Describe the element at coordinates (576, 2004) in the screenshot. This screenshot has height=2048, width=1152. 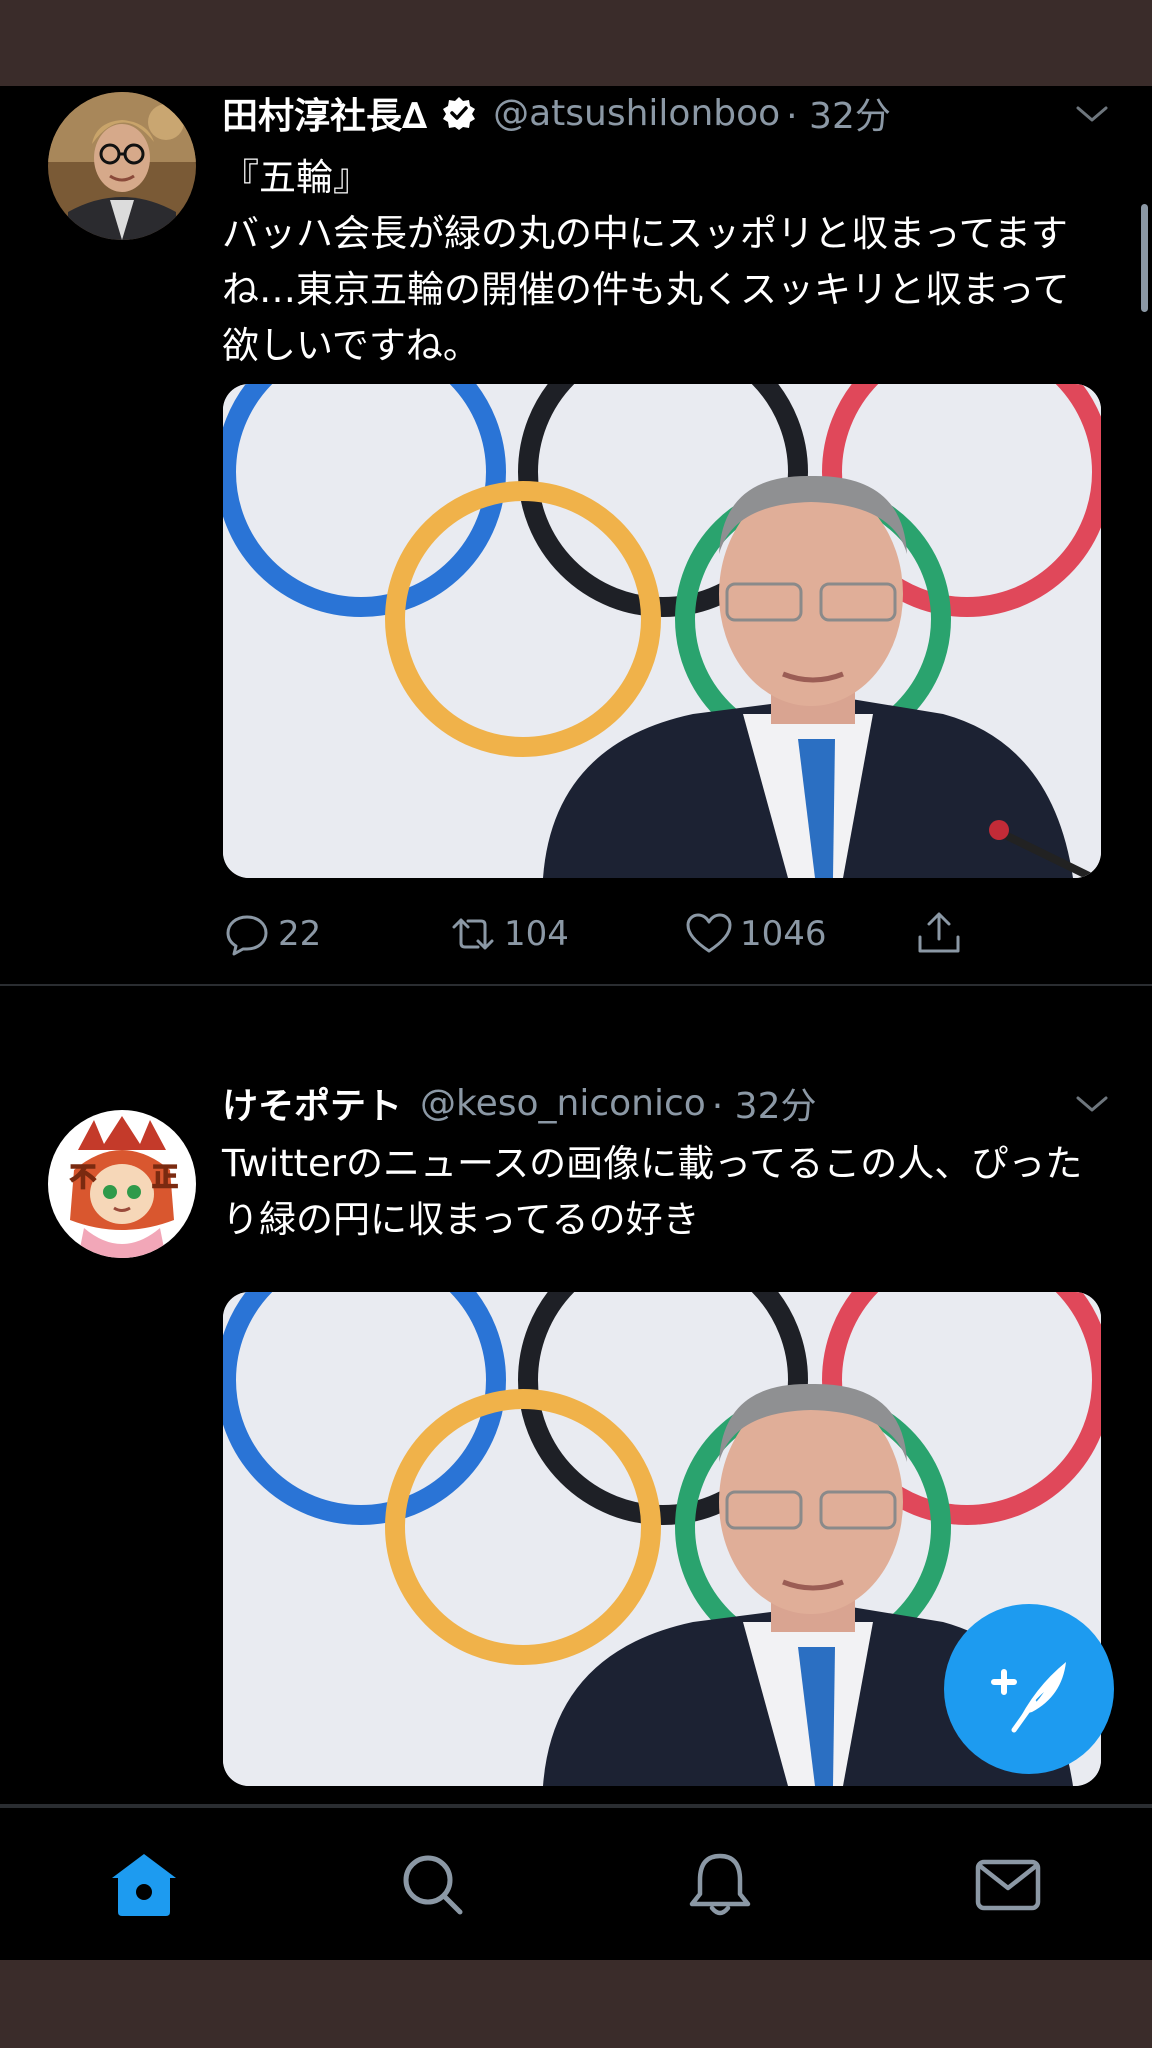
I see `home-indicator-area` at that location.